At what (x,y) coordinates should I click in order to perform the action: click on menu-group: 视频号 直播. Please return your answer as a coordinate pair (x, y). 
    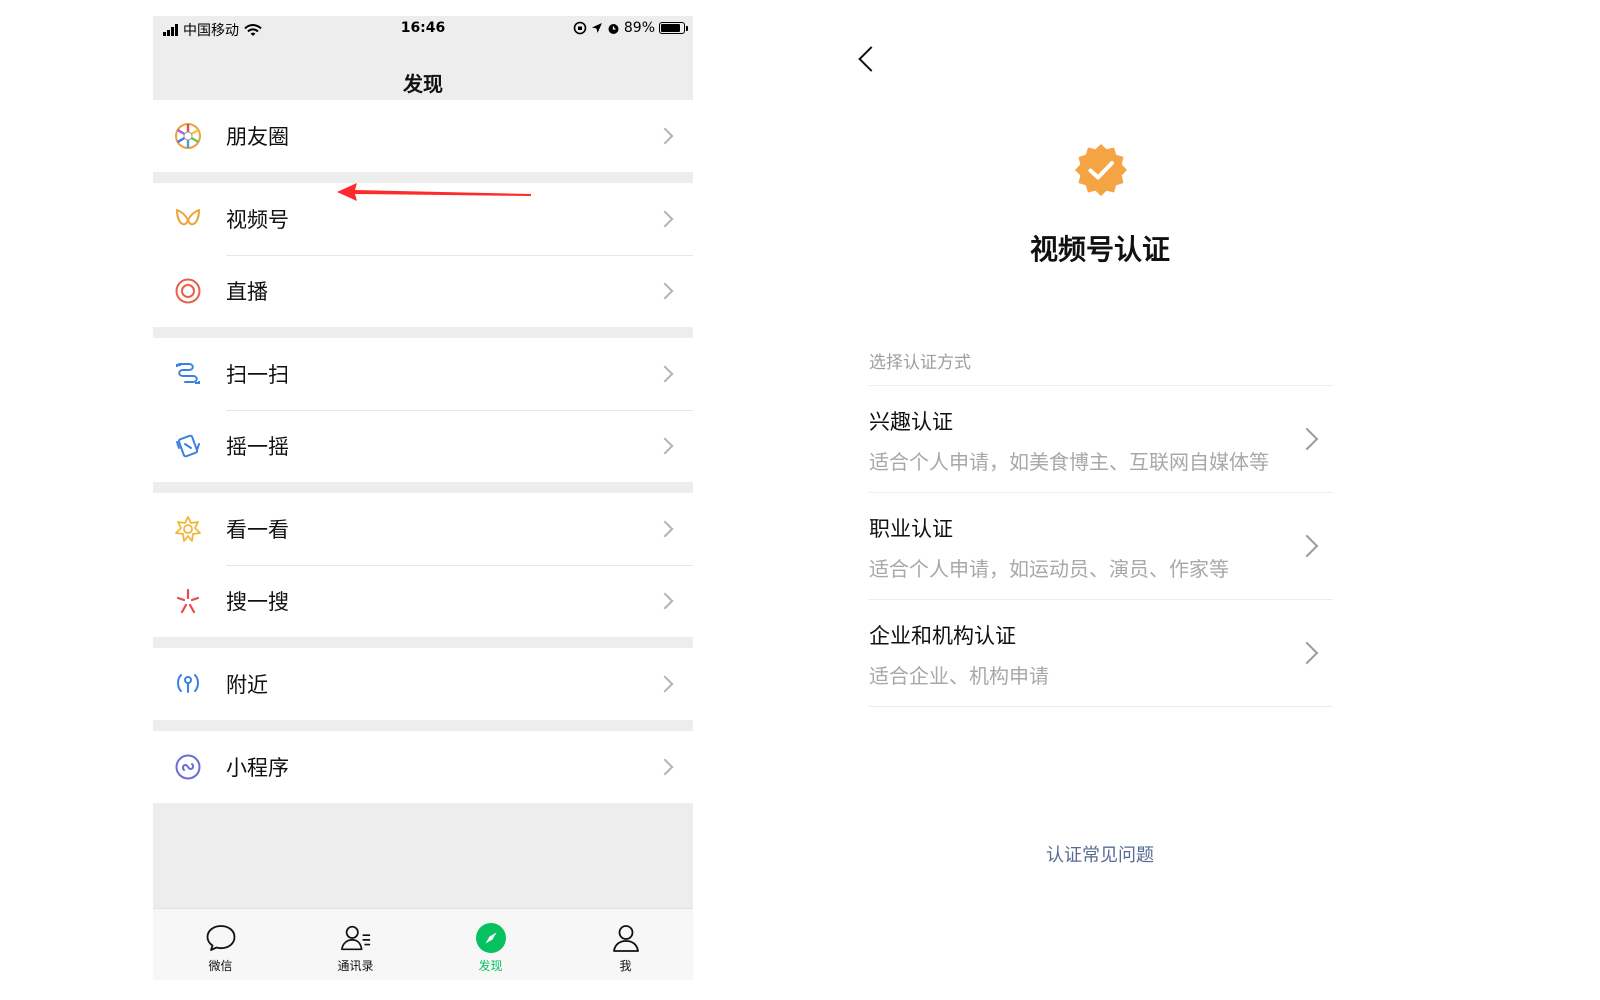
    Looking at the image, I should click on (423, 255).